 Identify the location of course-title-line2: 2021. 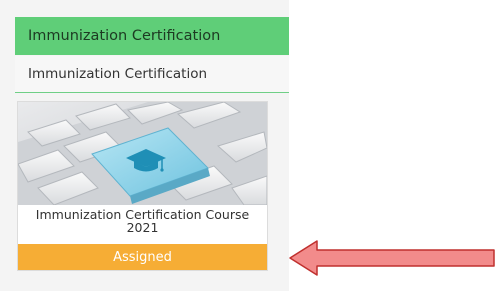
(142, 227).